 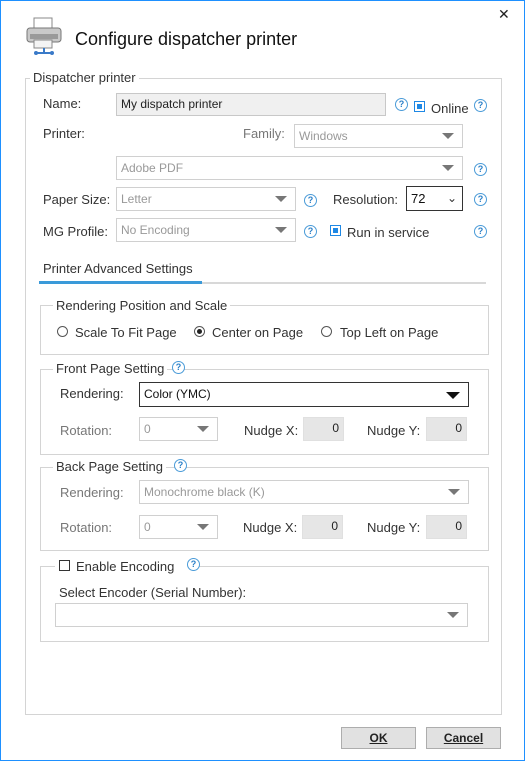 What do you see at coordinates (186, 39) in the screenshot?
I see `dialog-title: Configure dispatcher printer` at bounding box center [186, 39].